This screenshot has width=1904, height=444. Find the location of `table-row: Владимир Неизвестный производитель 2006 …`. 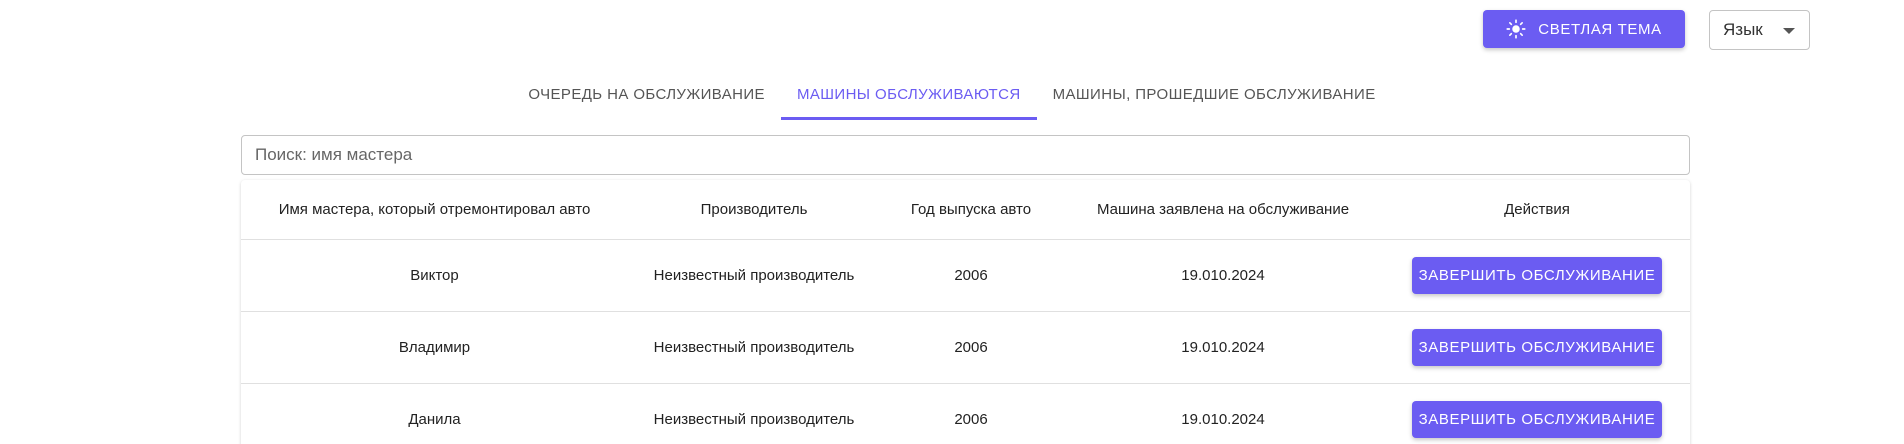

table-row: Владимир Неизвестный производитель 2006 … is located at coordinates (965, 347).